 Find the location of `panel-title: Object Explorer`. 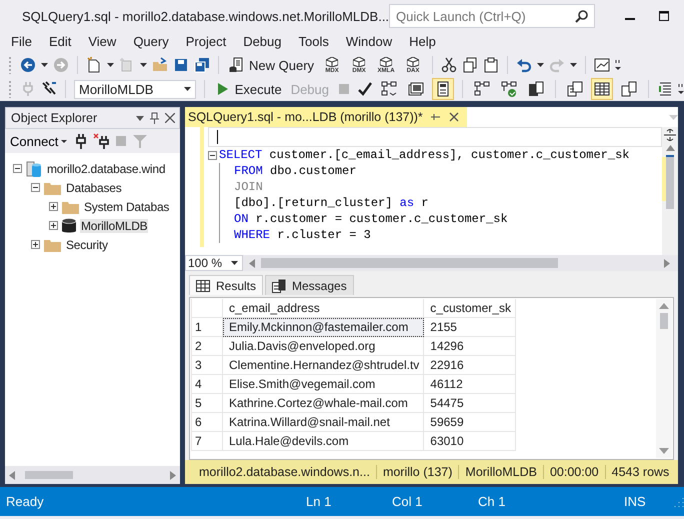

panel-title: Object Explorer is located at coordinates (54, 118).